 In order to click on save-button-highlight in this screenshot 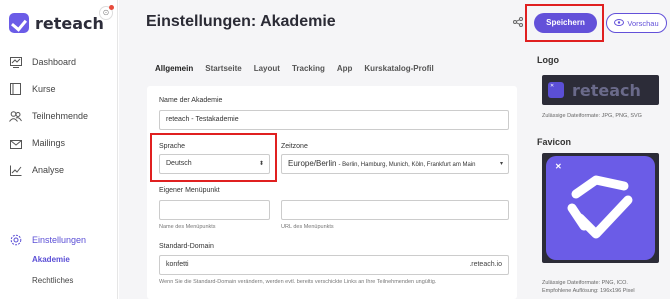, I will do `click(564, 23)`.